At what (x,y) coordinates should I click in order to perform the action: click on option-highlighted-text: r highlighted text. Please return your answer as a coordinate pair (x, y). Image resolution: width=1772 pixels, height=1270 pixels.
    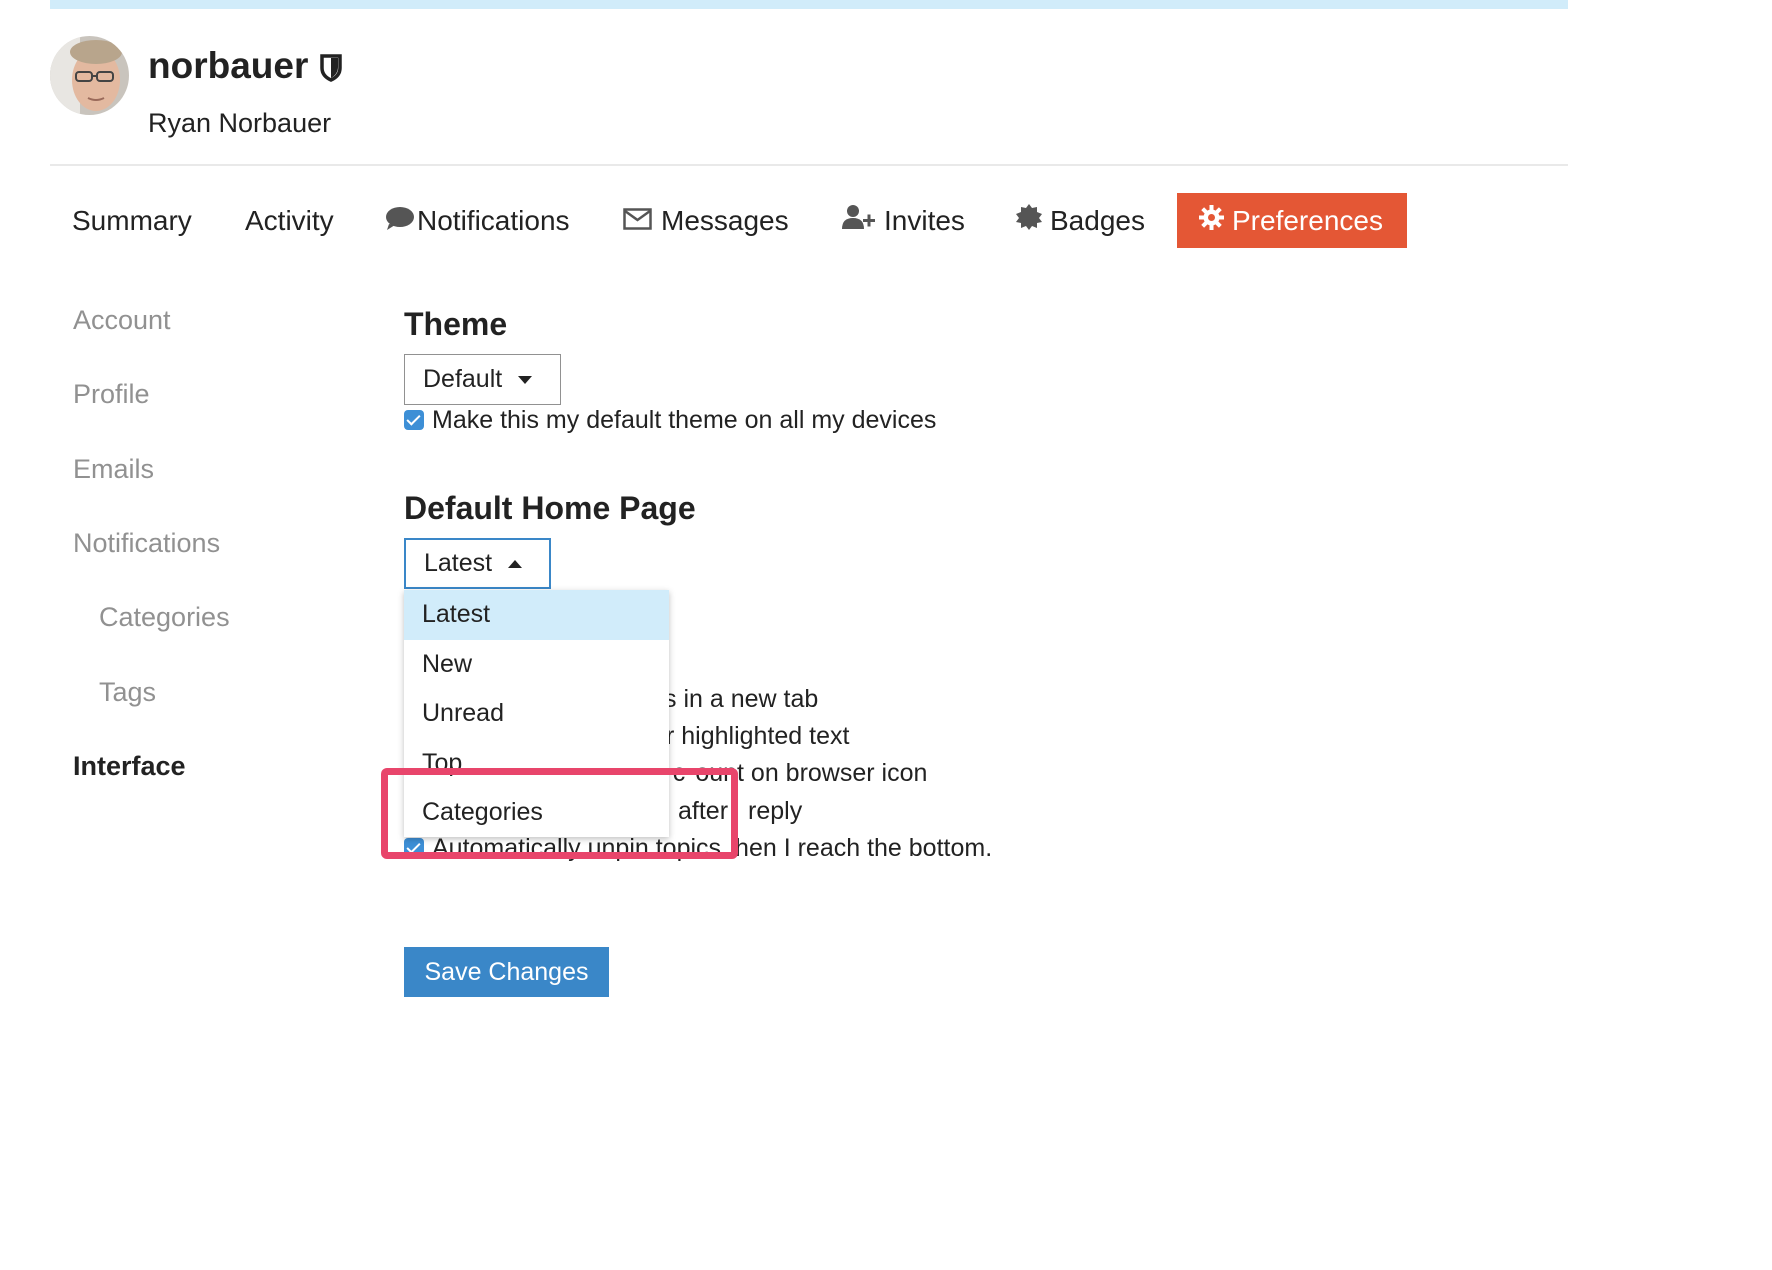
    Looking at the image, I should click on (757, 736).